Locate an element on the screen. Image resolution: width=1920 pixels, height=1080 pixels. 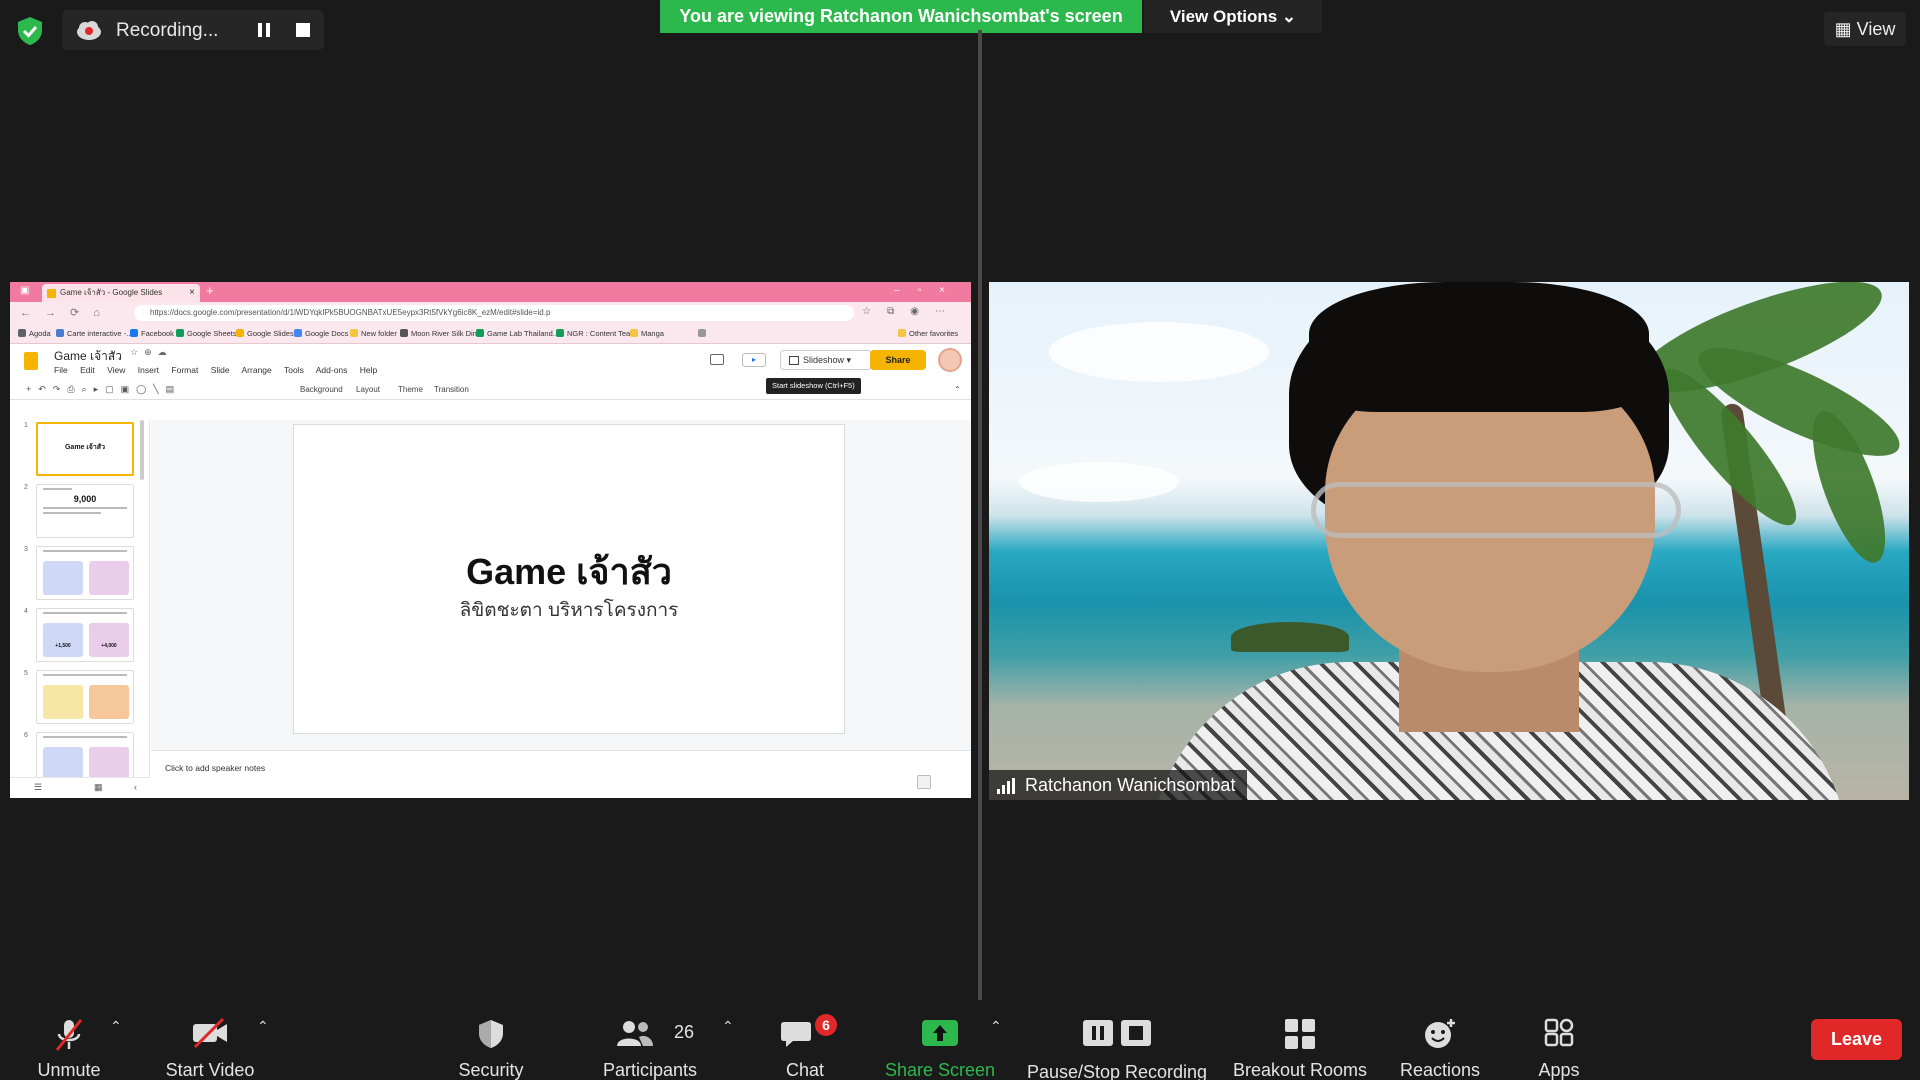
toolbar-transition: Transition is located at coordinates (451, 389).